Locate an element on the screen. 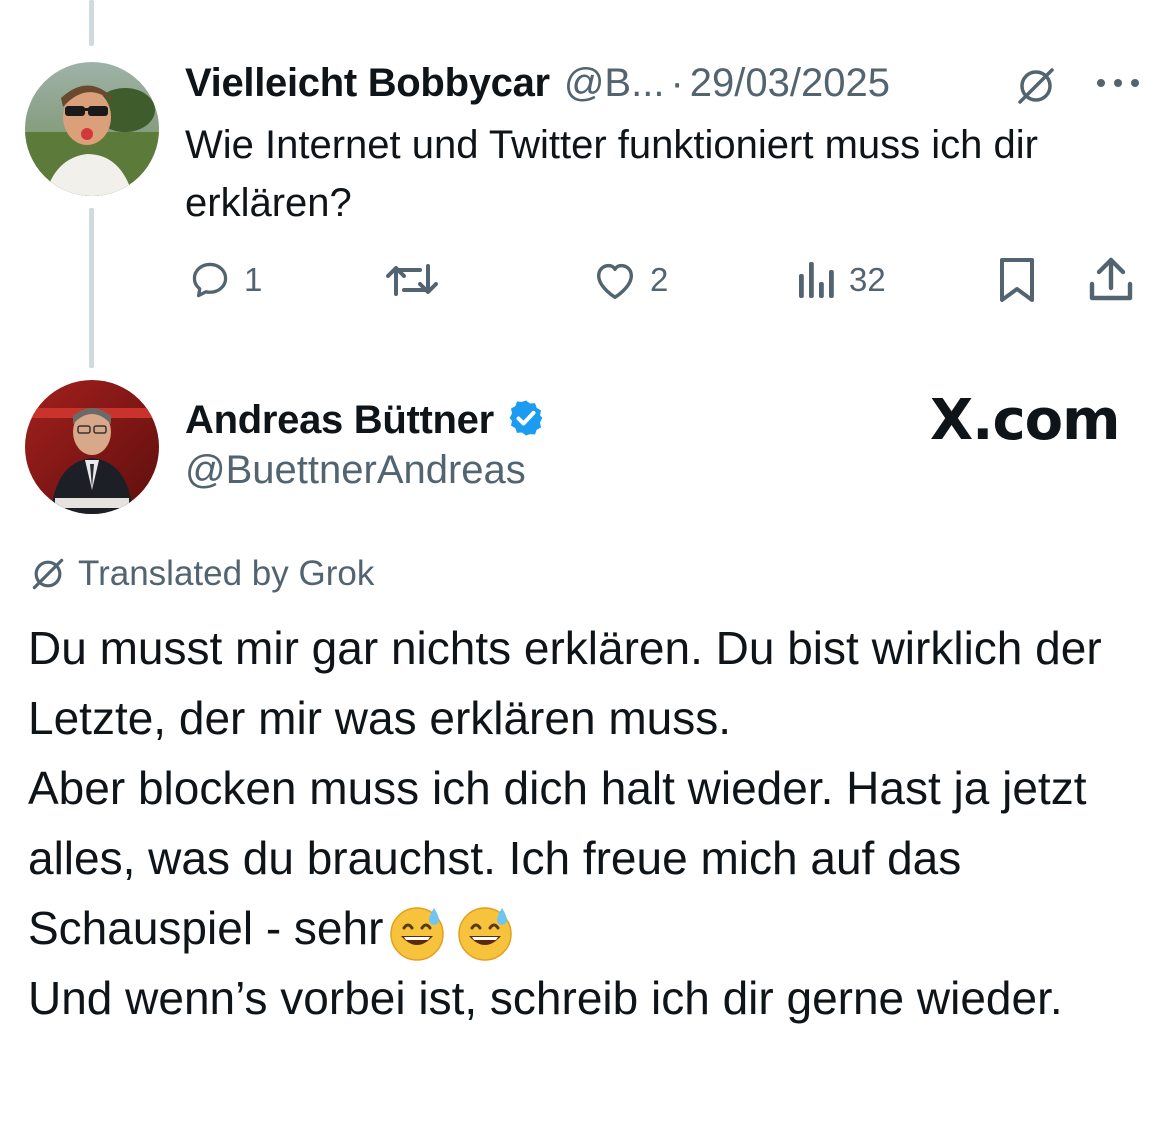 The image size is (1169, 1137). bookmark-icon is located at coordinates (1017, 280).